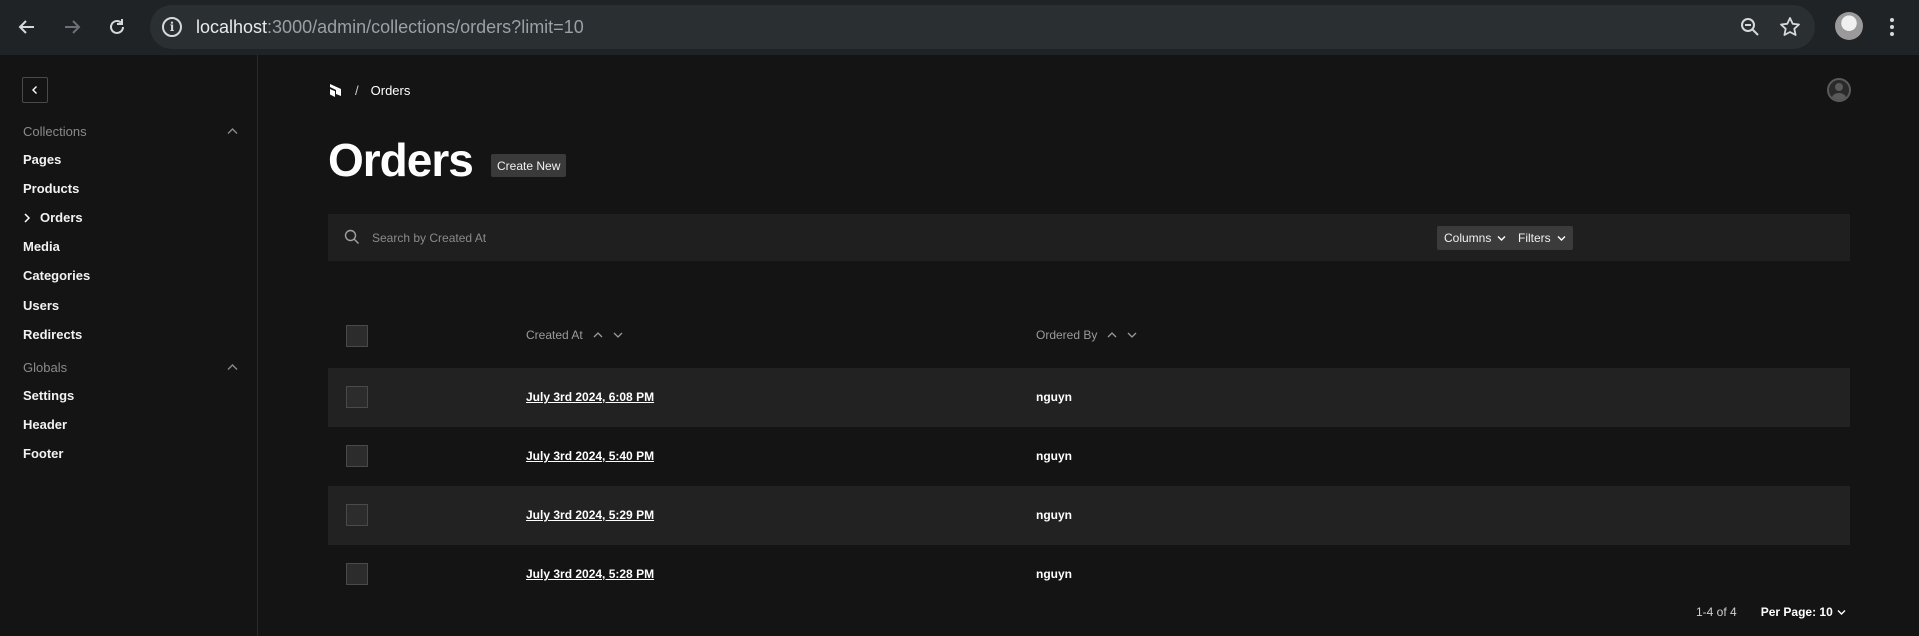  I want to click on sidebar-item-products: Products, so click(51, 188).